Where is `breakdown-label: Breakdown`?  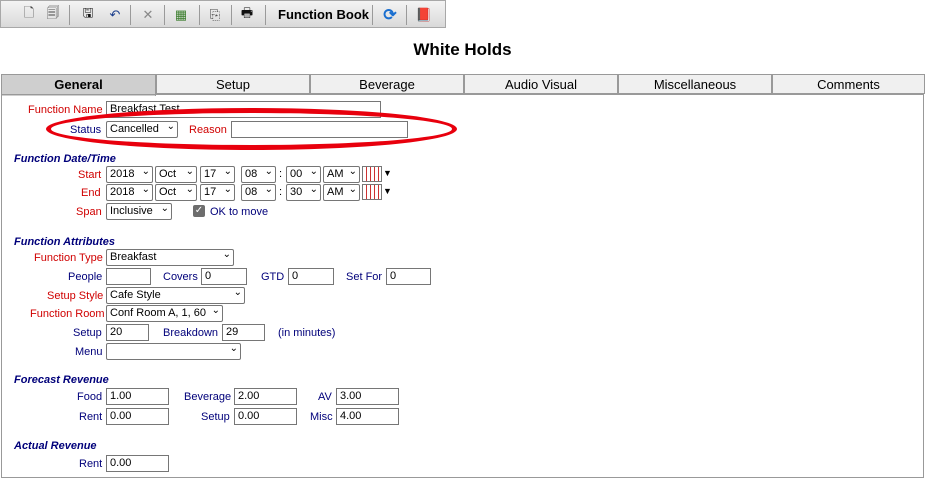 breakdown-label: Breakdown is located at coordinates (191, 333).